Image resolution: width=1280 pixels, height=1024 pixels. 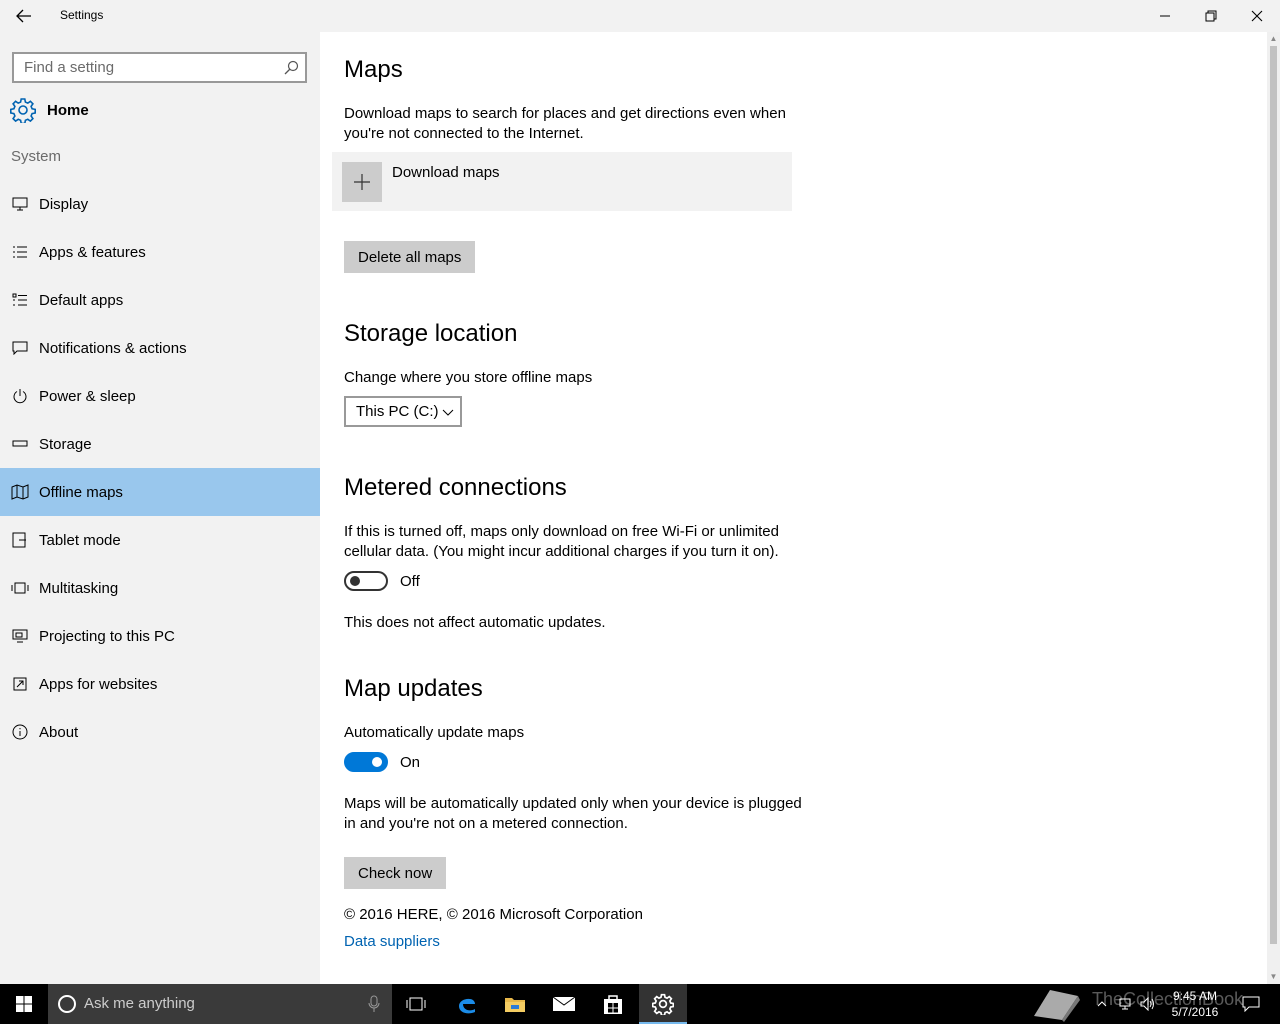 I want to click on folder-icon, so click(x=515, y=1005).